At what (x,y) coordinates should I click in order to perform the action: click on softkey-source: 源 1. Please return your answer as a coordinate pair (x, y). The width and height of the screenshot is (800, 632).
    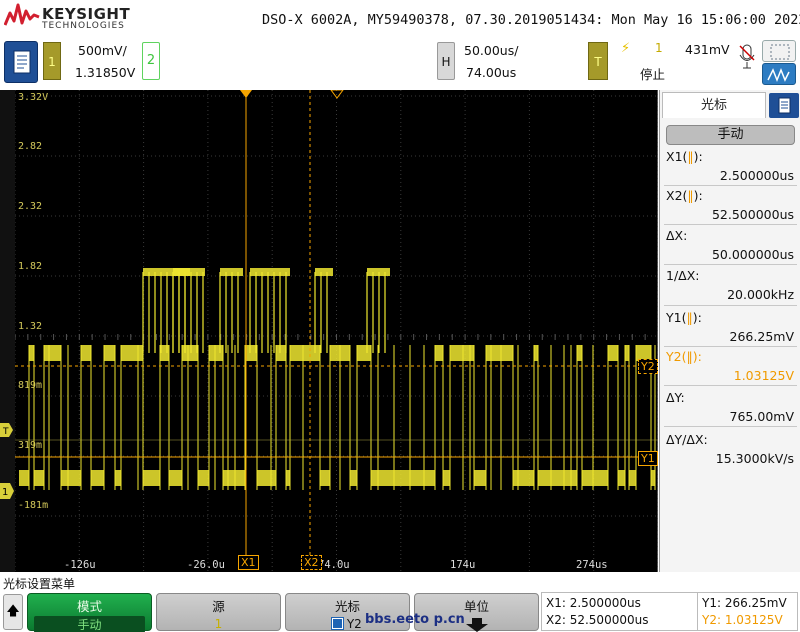
    Looking at the image, I should click on (218, 612).